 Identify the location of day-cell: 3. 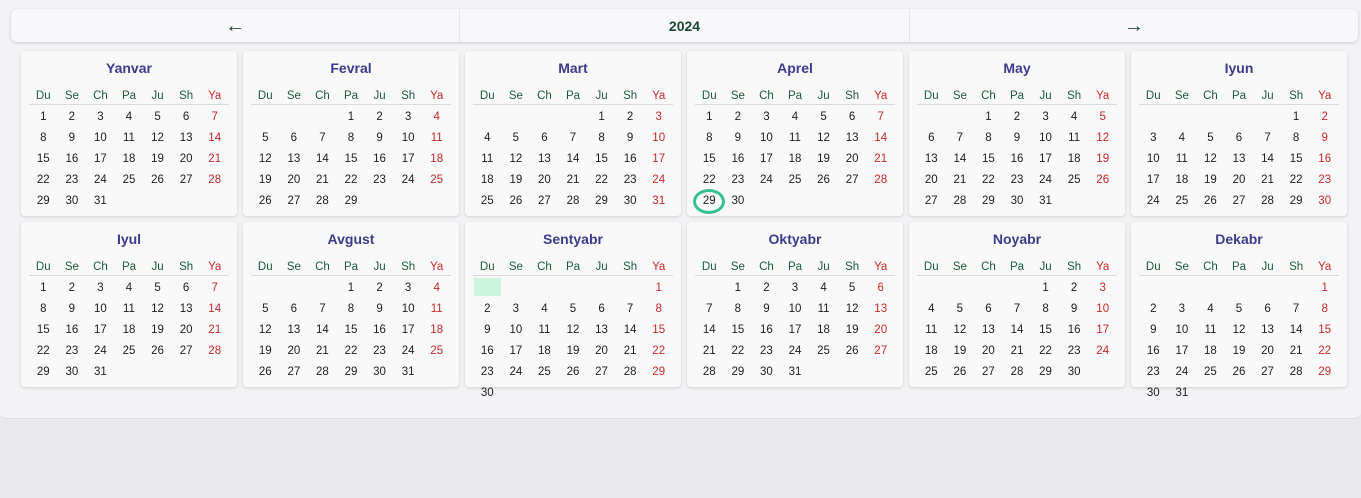
(516, 310).